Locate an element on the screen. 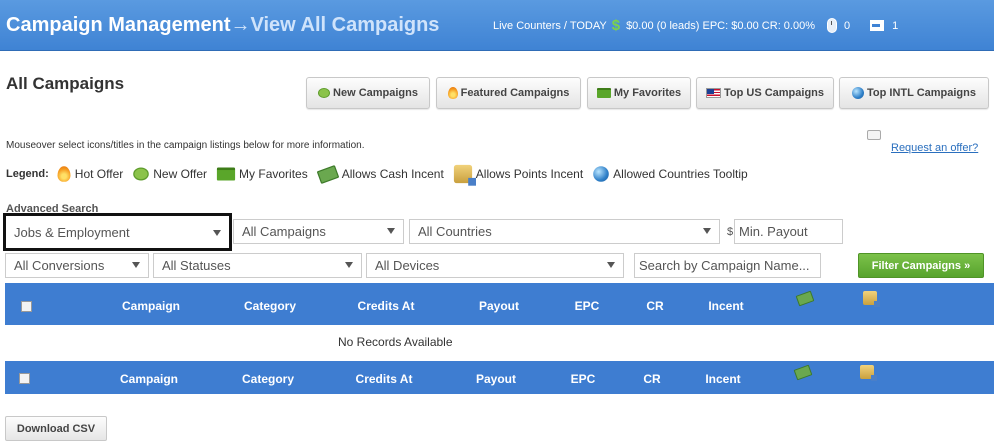  statuses-select: All Statuses is located at coordinates (257, 265).